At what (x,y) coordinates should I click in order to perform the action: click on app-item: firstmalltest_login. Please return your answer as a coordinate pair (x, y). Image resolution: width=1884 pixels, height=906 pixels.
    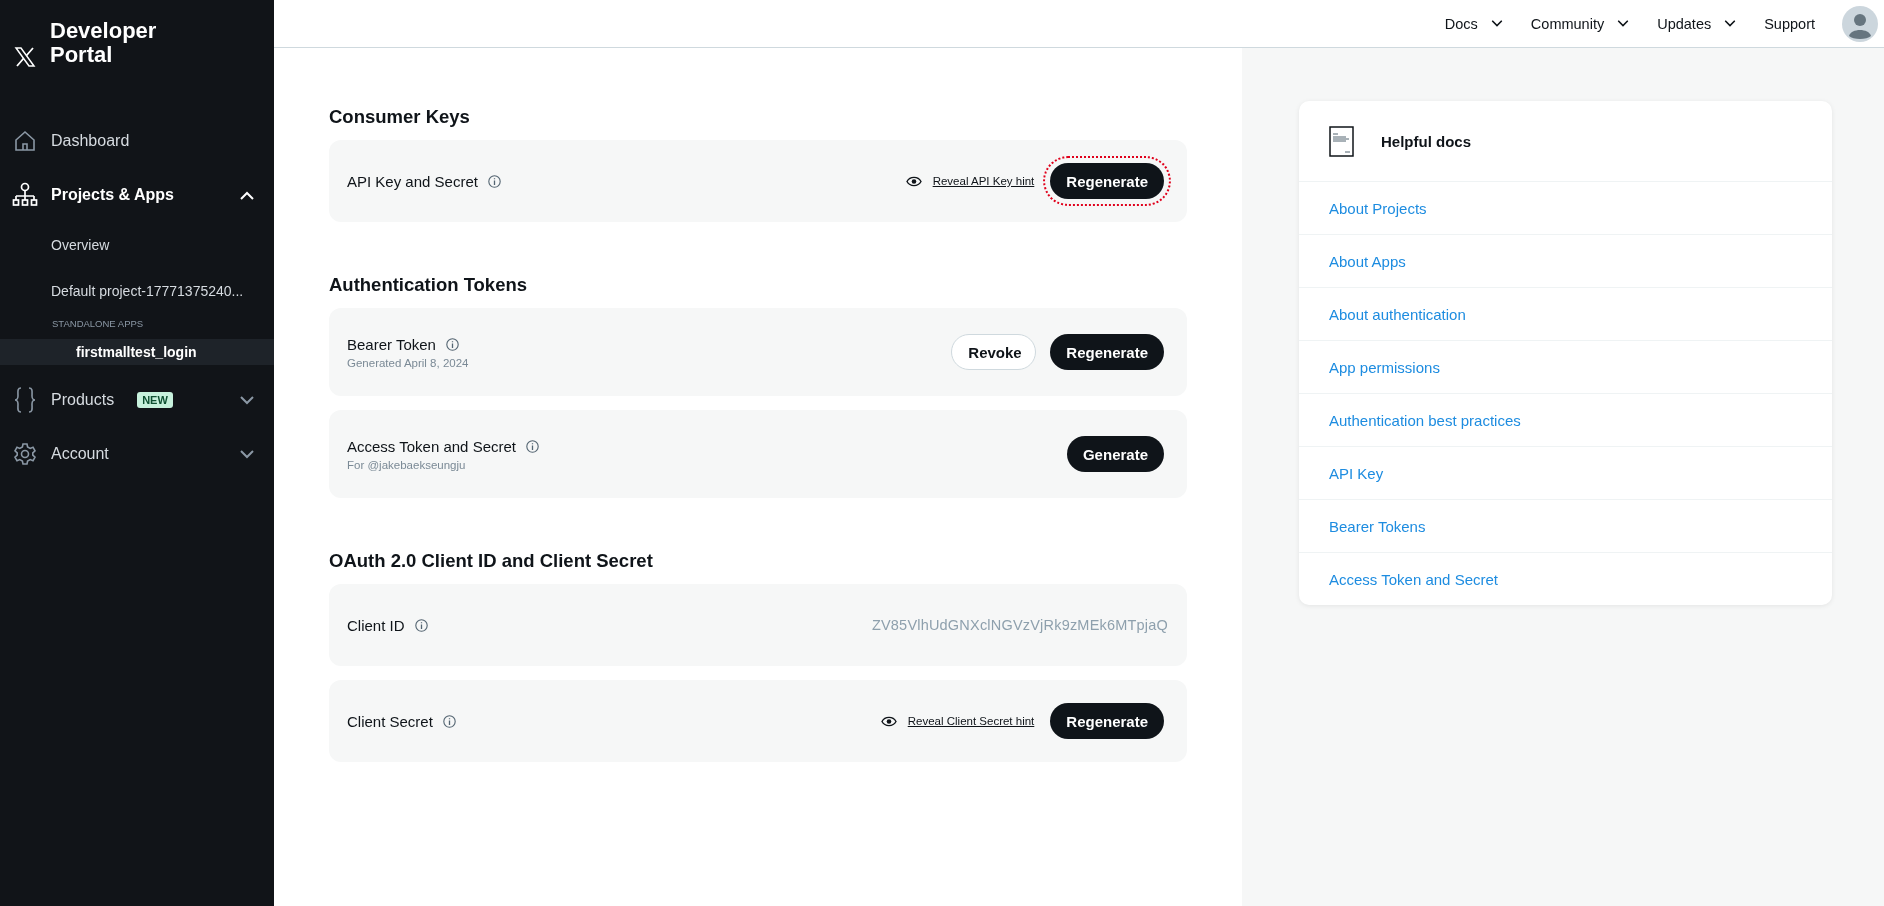
    Looking at the image, I should click on (137, 352).